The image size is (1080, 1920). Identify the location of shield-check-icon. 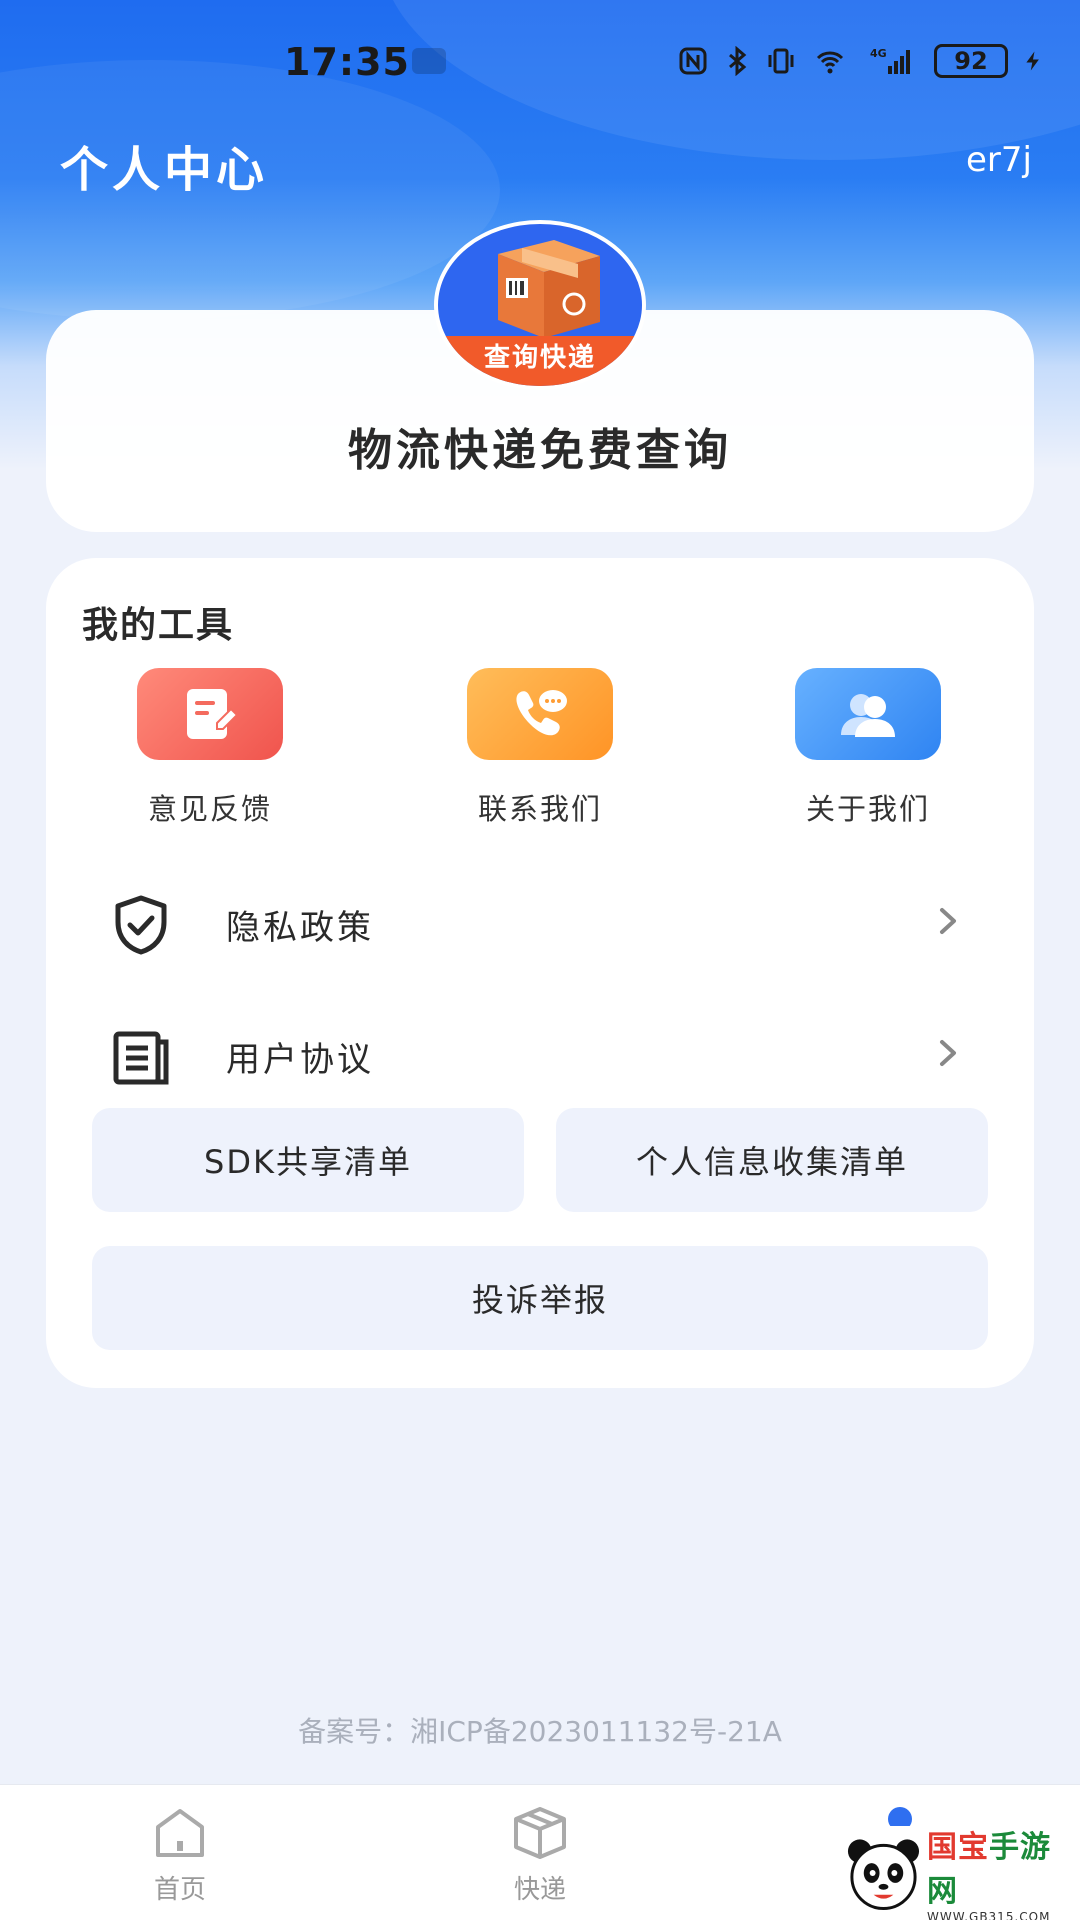
(141, 925).